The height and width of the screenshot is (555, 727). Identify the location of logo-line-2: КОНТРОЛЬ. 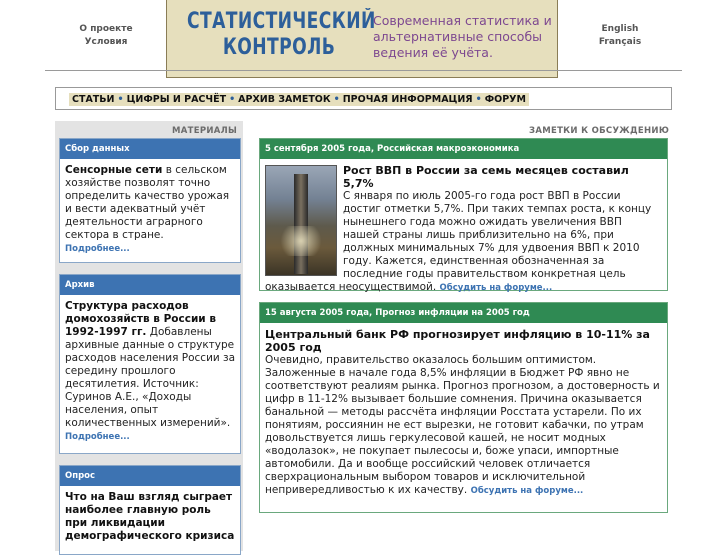
(279, 47).